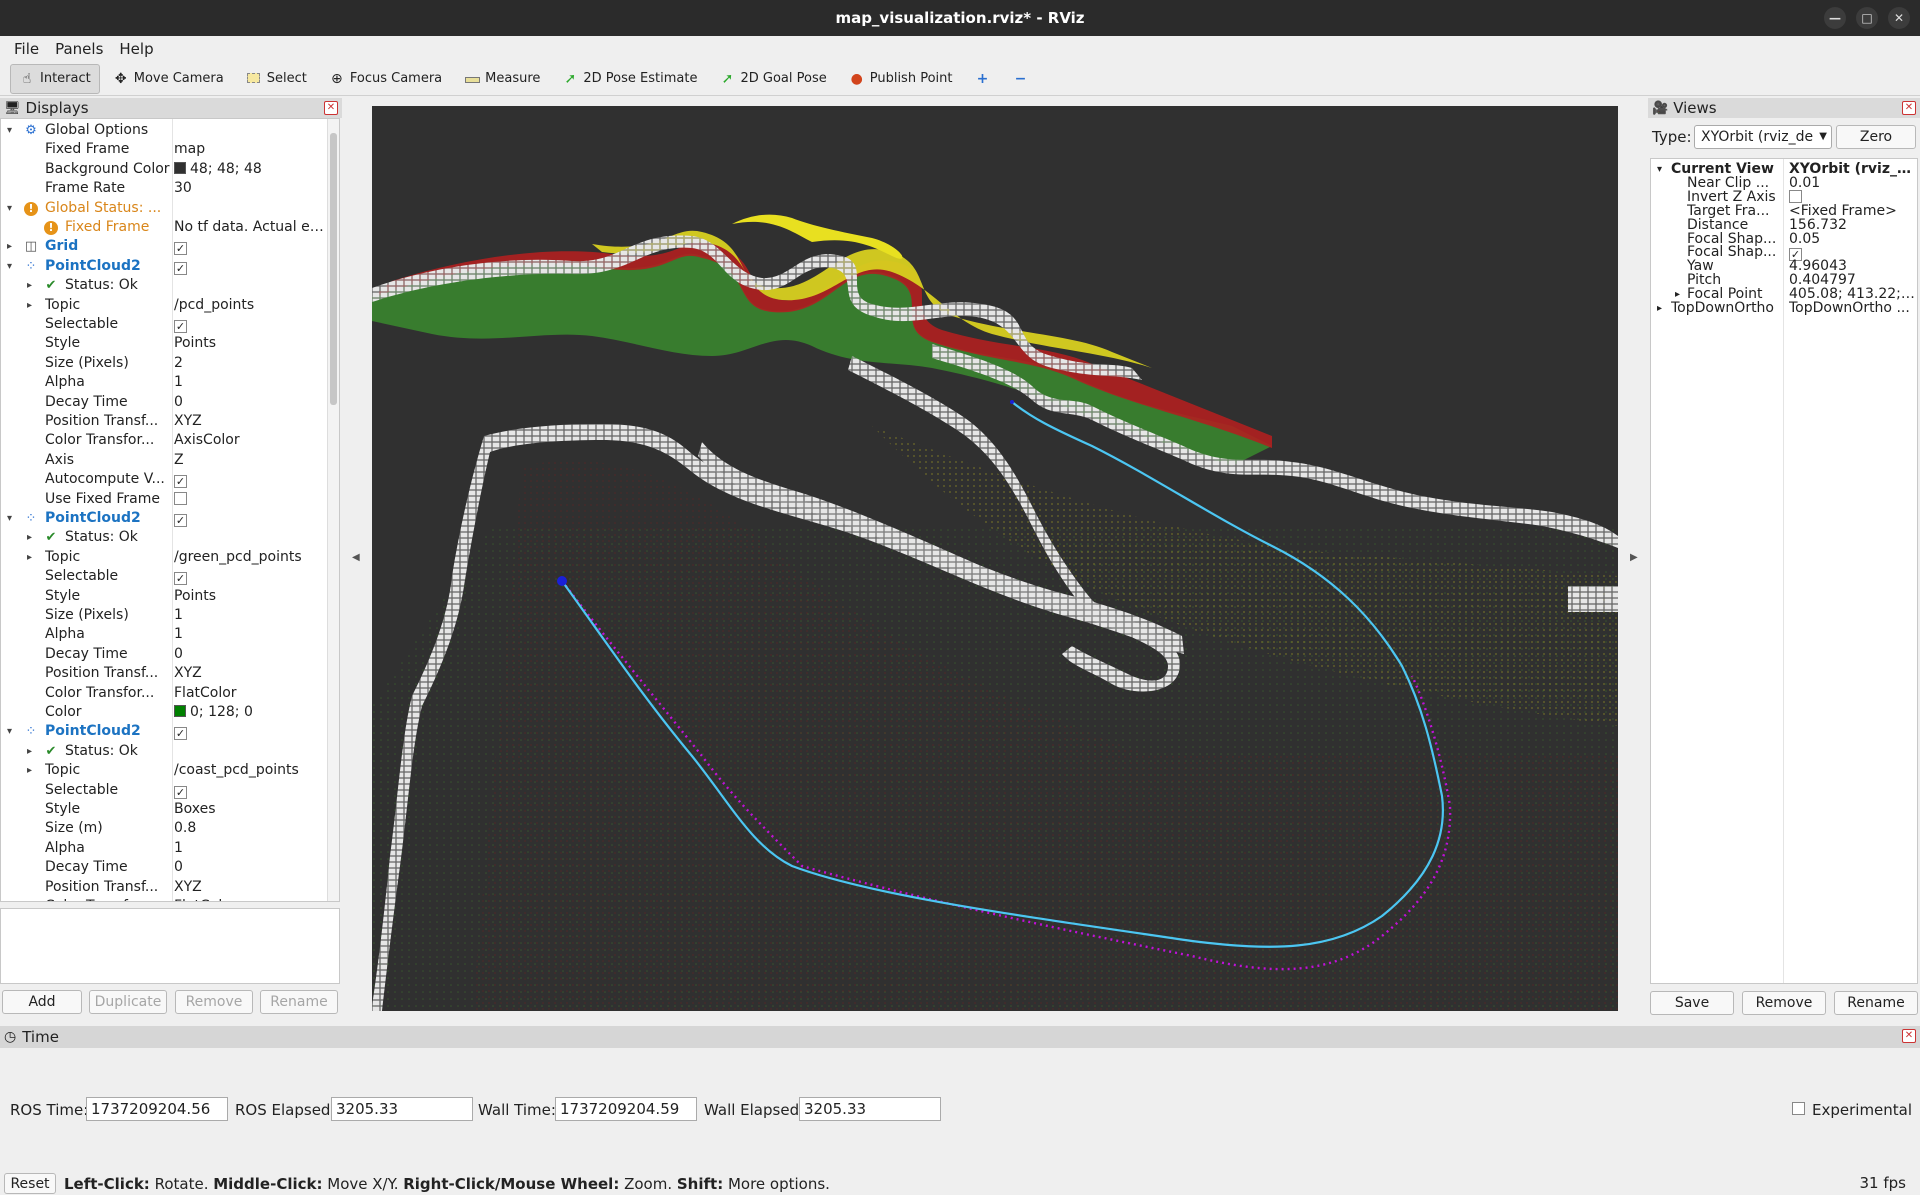  Describe the element at coordinates (333, 269) in the screenshot. I see `scroll-thumb` at that location.